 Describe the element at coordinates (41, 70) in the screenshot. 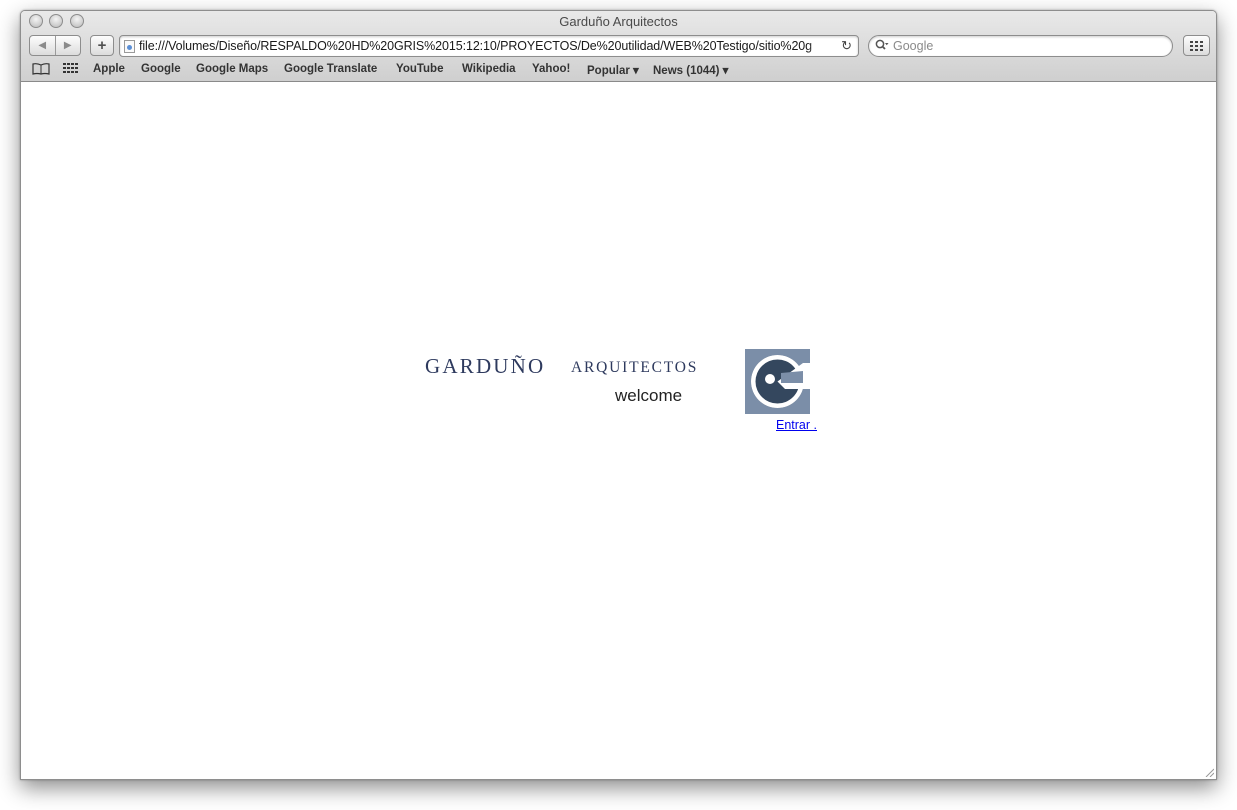

I see `reading-list-icon` at that location.